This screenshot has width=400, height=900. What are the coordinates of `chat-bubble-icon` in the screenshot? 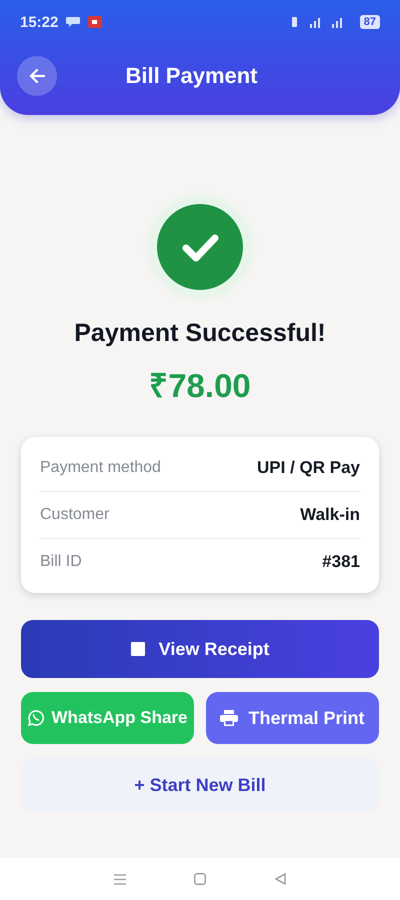 It's located at (36, 718).